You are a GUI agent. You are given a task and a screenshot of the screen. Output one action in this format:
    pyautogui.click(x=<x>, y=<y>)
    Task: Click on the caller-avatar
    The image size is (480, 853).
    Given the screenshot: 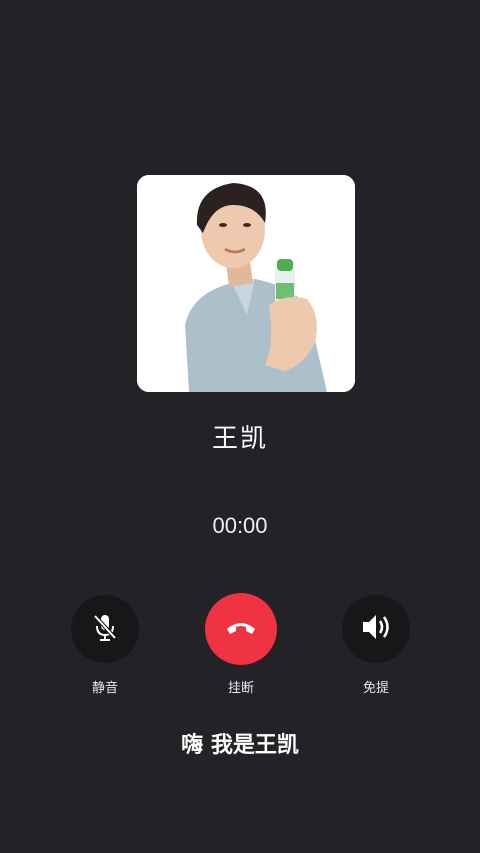 What is the action you would take?
    pyautogui.click(x=246, y=283)
    